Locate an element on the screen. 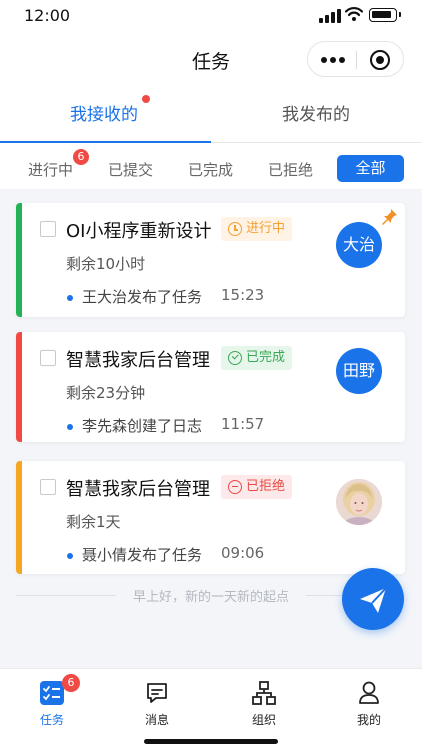 The image size is (422, 750). mini-program-capsule is located at coordinates (355, 59).